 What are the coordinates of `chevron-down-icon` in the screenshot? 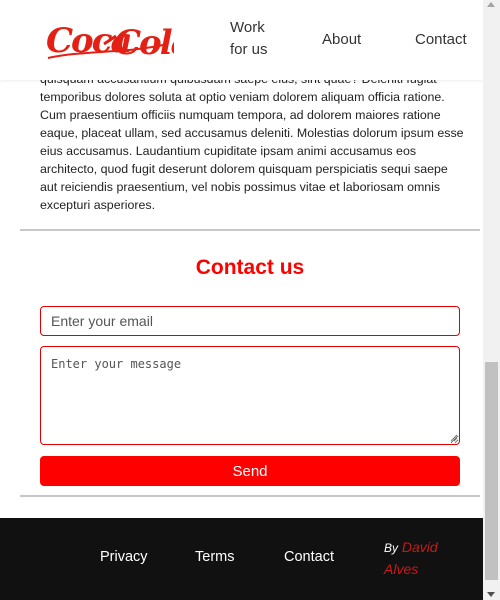 It's located at (491, 594).